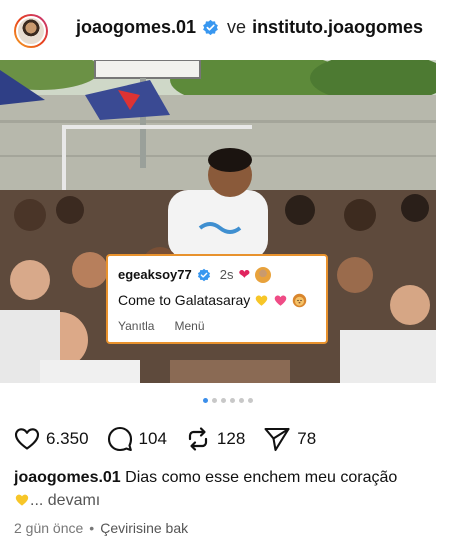 Image resolution: width=456 pixels, height=544 pixels. Describe the element at coordinates (226, 274) in the screenshot. I see `comment-time: 2s` at that location.